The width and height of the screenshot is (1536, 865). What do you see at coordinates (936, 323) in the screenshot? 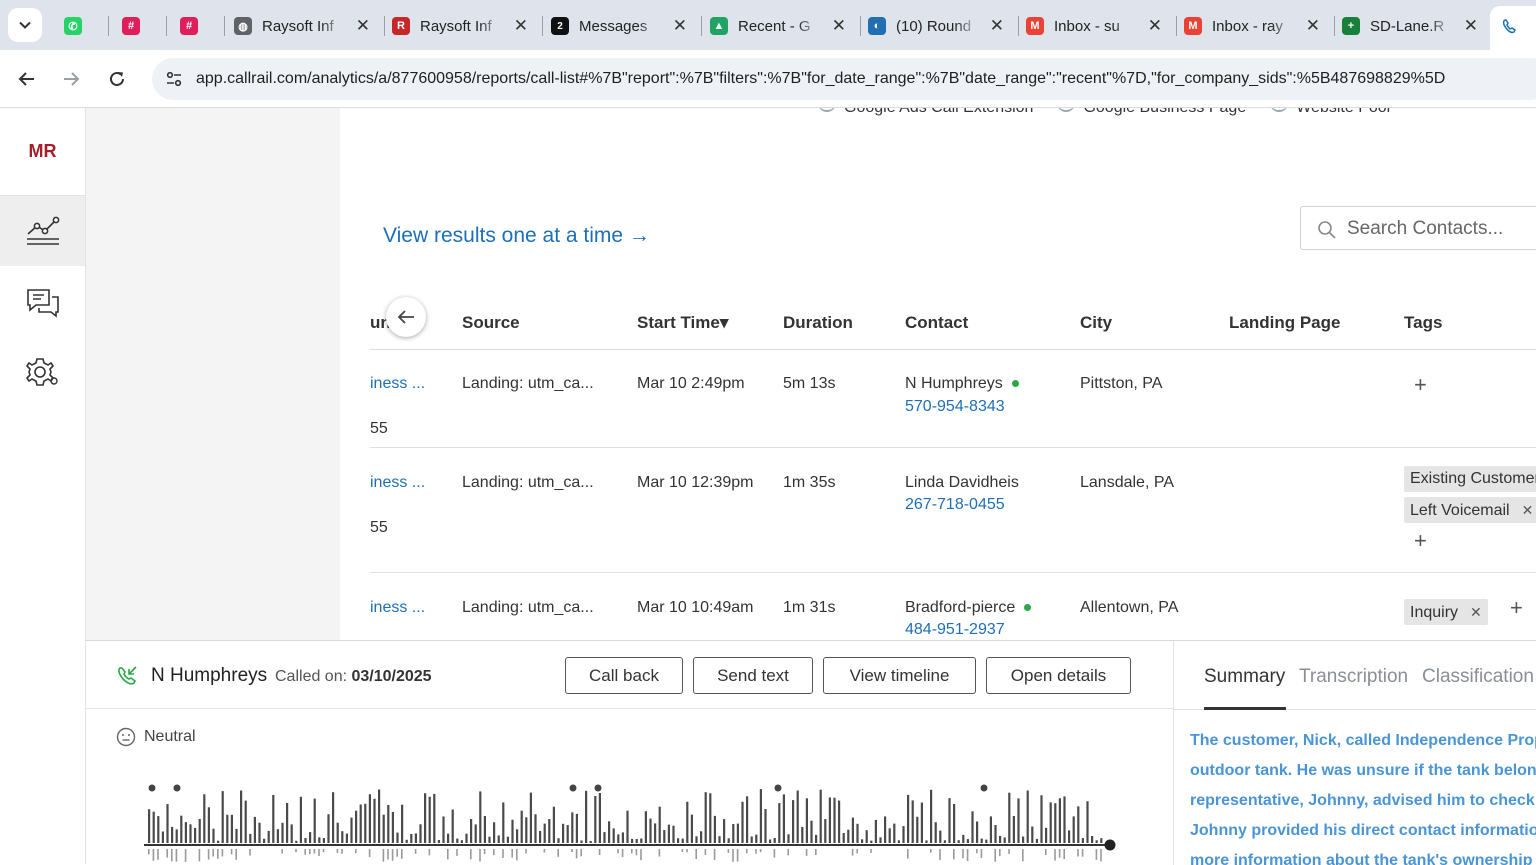
I see `col-contact: Contact` at bounding box center [936, 323].